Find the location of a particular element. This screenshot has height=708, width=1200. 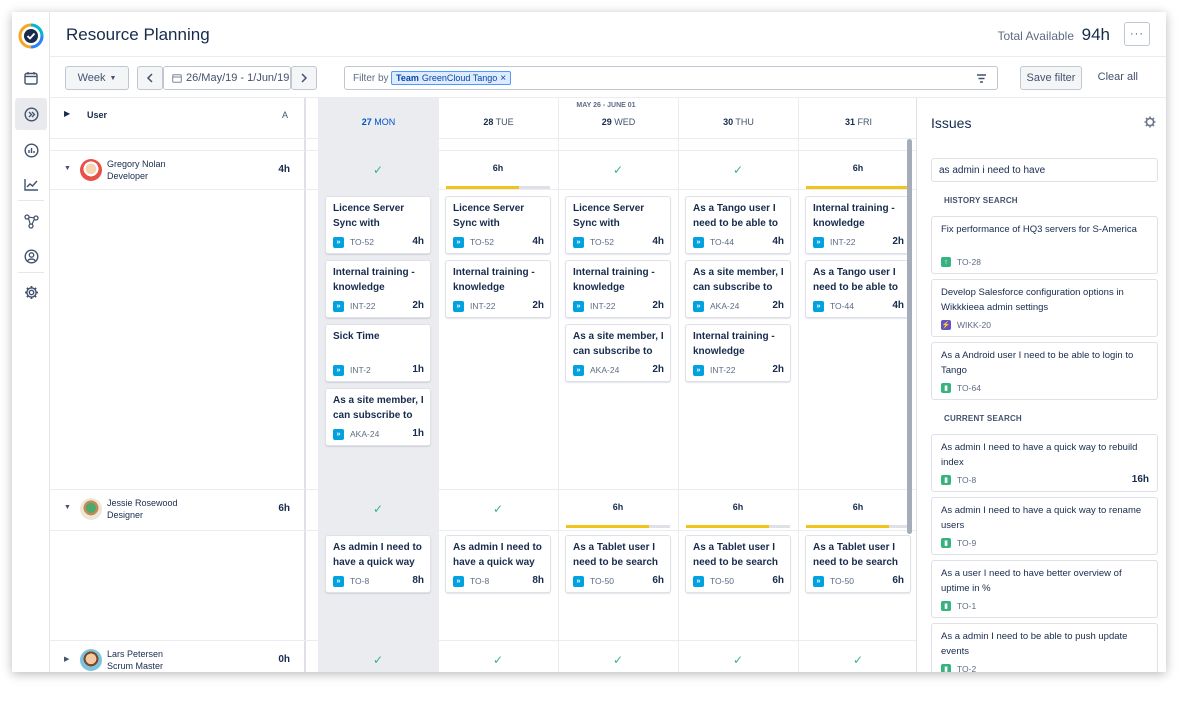

workflow-icon is located at coordinates (31, 221).